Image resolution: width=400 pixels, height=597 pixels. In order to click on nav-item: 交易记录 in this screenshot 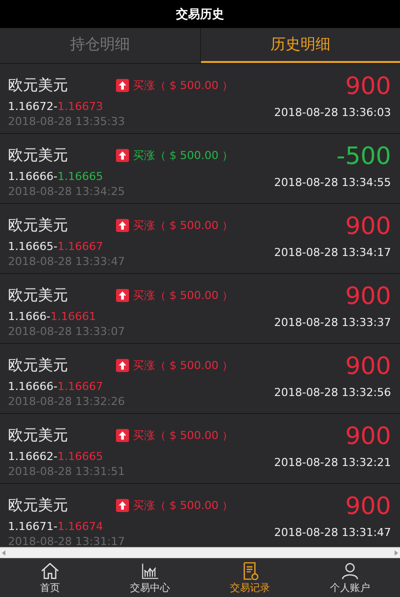, I will do `click(250, 578)`.